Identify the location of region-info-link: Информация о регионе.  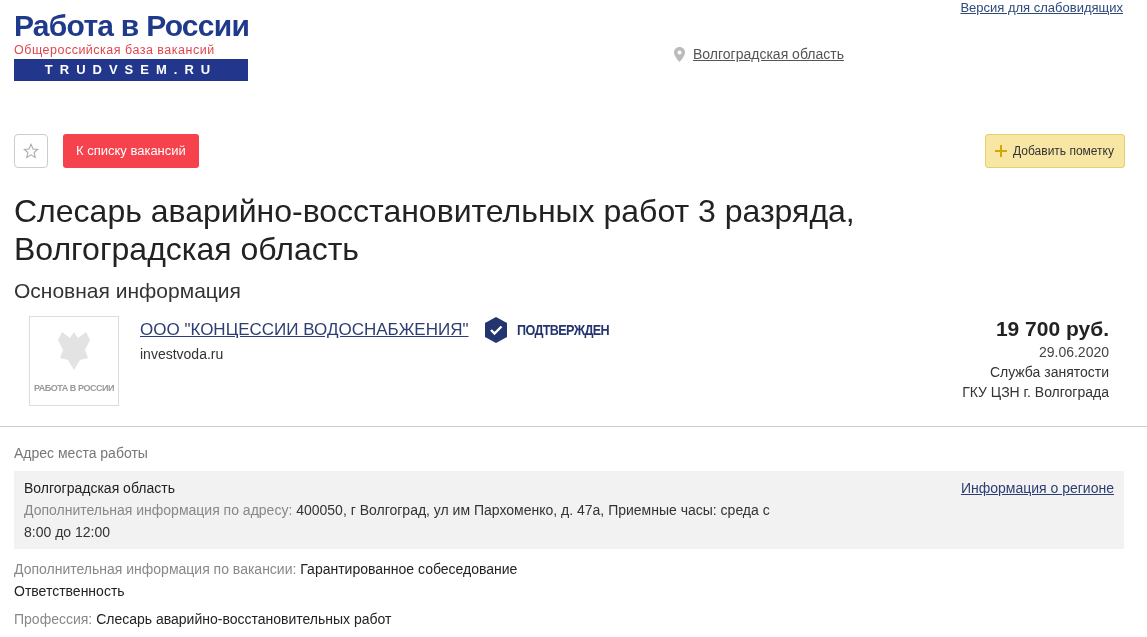
(1037, 510).